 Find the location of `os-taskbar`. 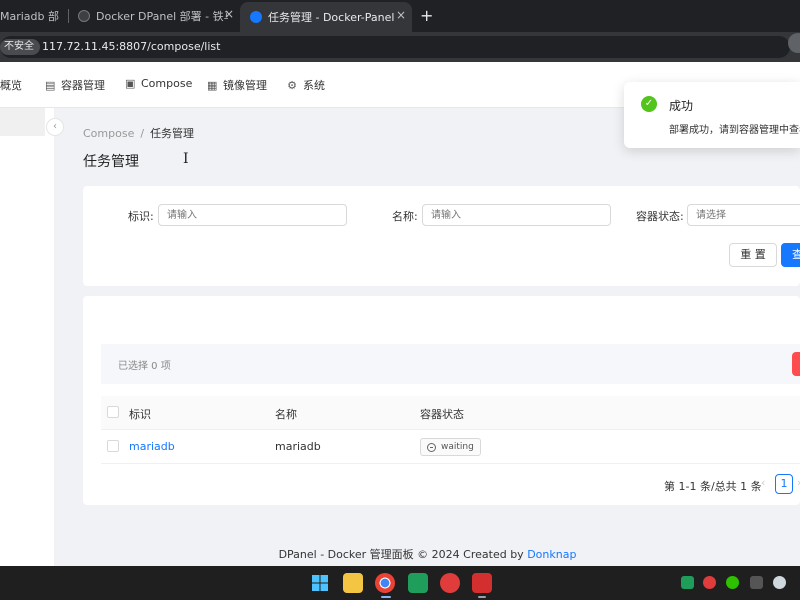

os-taskbar is located at coordinates (400, 583).